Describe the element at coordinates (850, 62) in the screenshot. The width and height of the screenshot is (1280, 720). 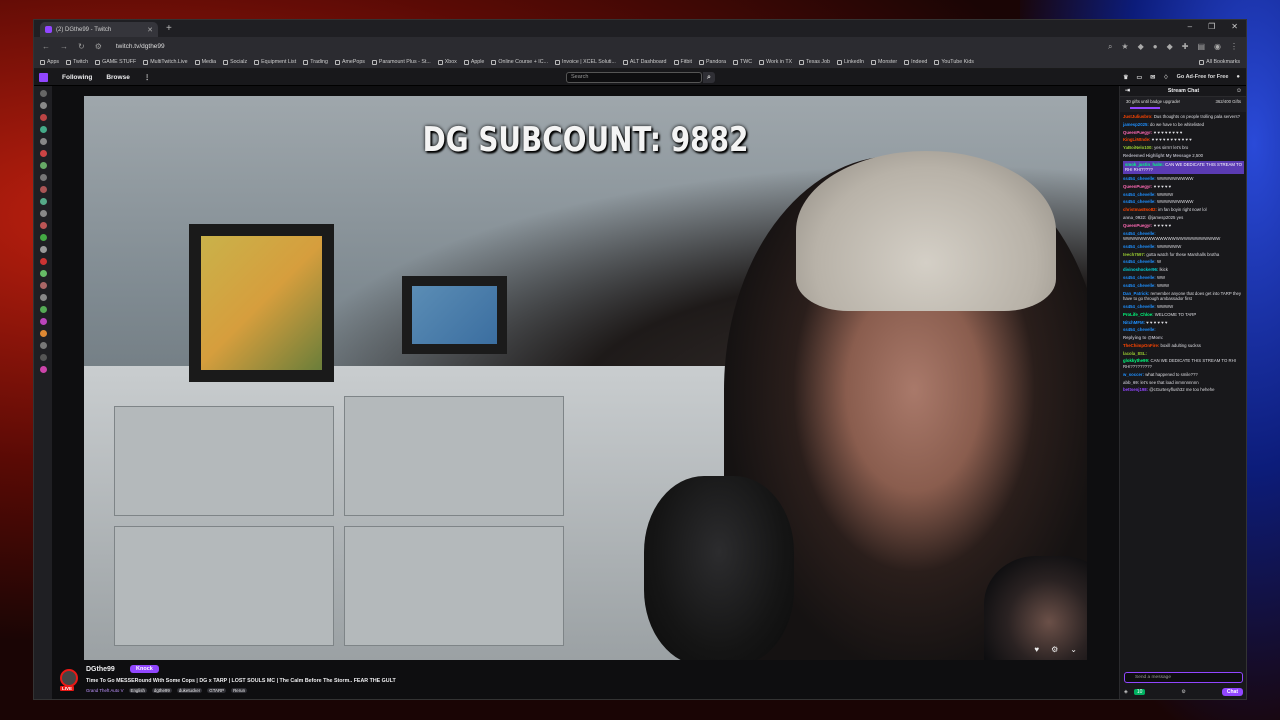
I see `bookmark: LinkedIn` at that location.